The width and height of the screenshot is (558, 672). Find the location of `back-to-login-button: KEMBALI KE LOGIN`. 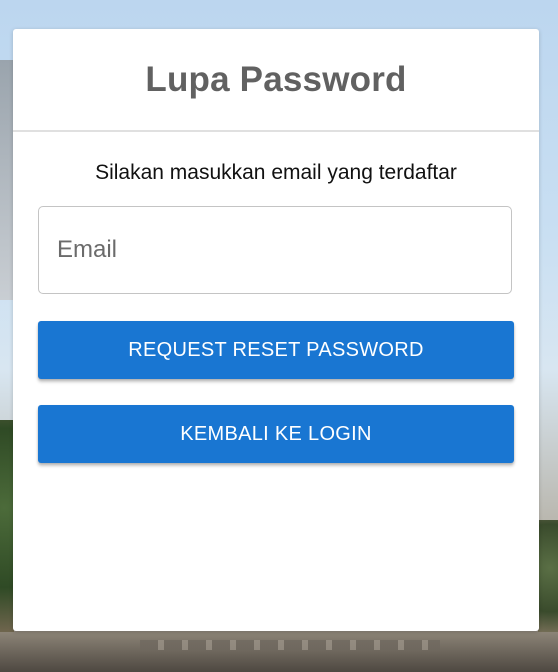

back-to-login-button: KEMBALI KE LOGIN is located at coordinates (276, 434).